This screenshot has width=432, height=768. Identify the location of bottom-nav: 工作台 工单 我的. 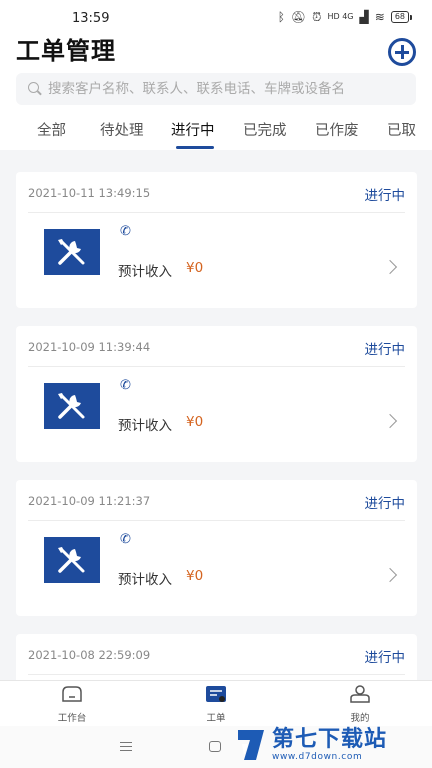
(216, 703).